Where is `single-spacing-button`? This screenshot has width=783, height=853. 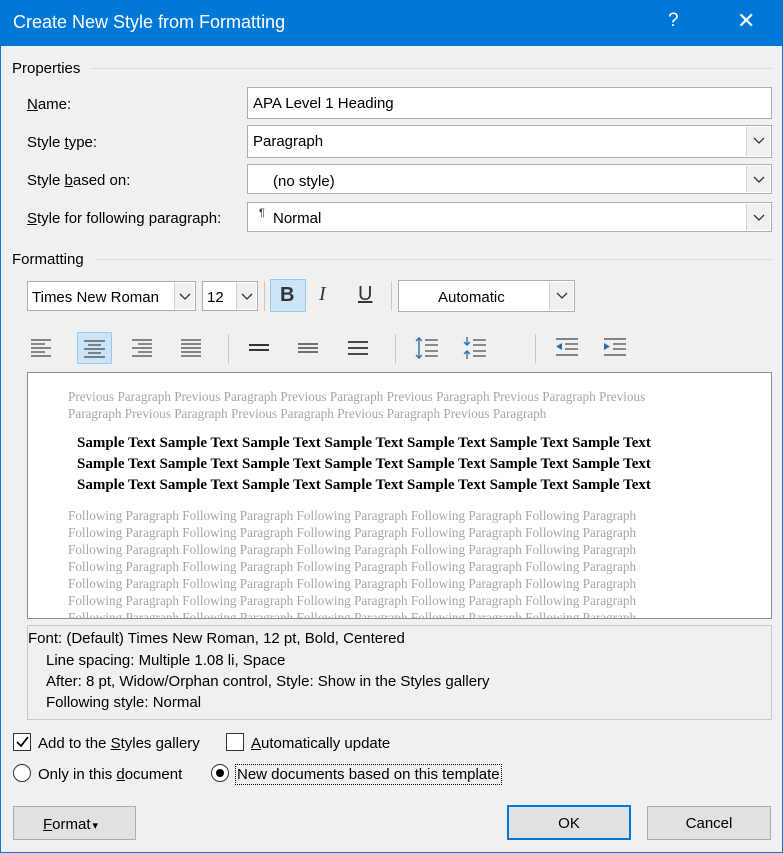
single-spacing-button is located at coordinates (260, 348).